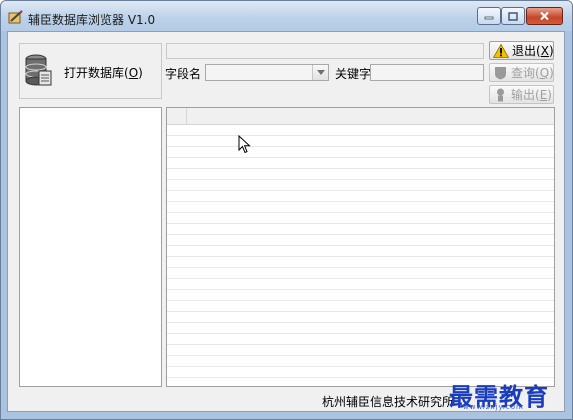 This screenshot has width=573, height=420. I want to click on query-button: 查询(Q), so click(521, 72).